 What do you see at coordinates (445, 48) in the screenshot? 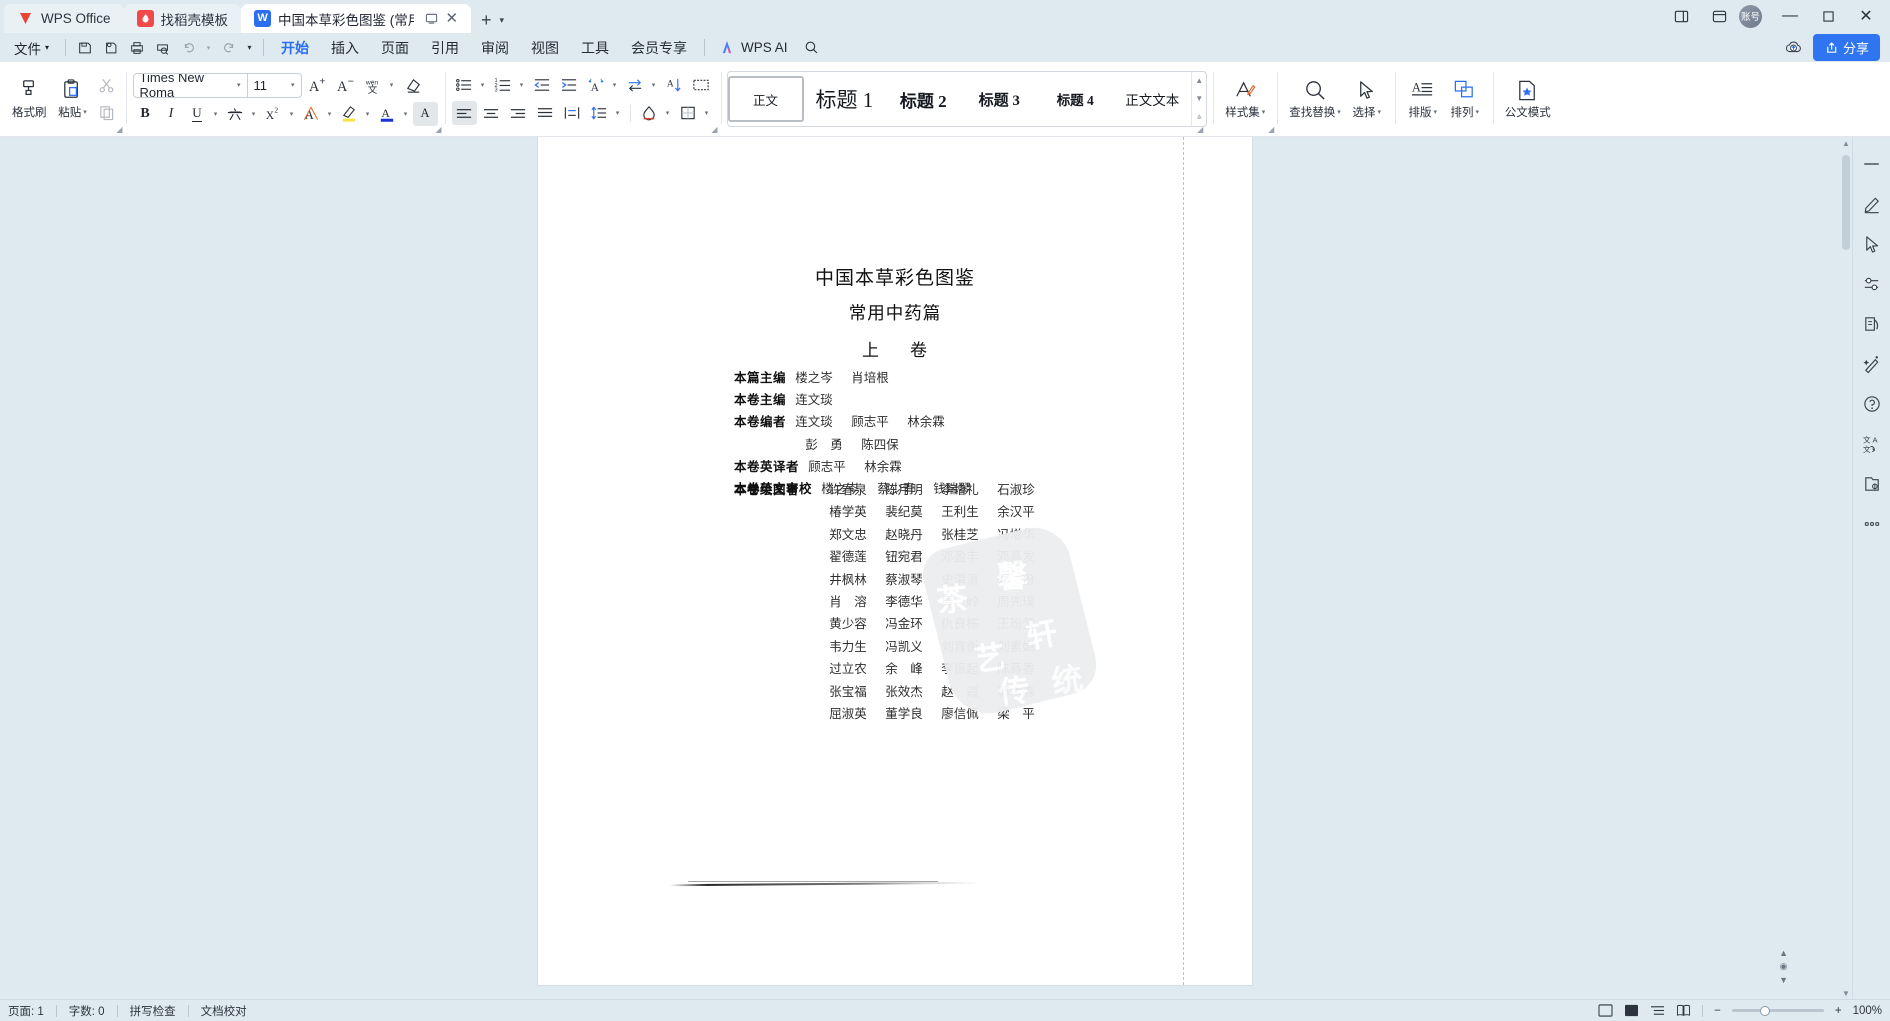
I see `ribbon-tab-references: 引用` at bounding box center [445, 48].